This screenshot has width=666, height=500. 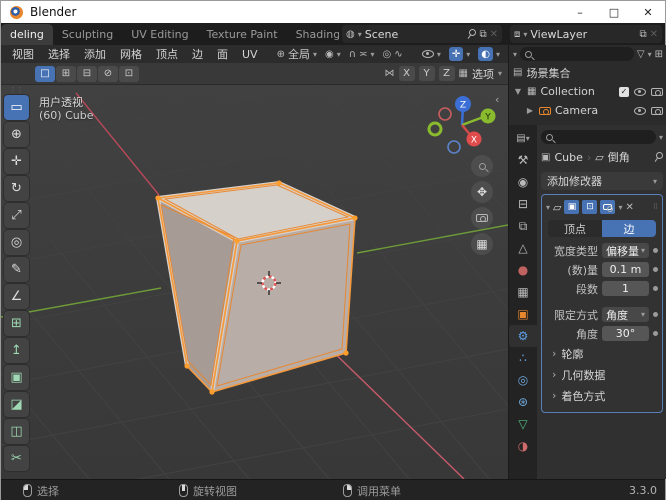 What do you see at coordinates (471, 34) in the screenshot?
I see `pin-icon` at bounding box center [471, 34].